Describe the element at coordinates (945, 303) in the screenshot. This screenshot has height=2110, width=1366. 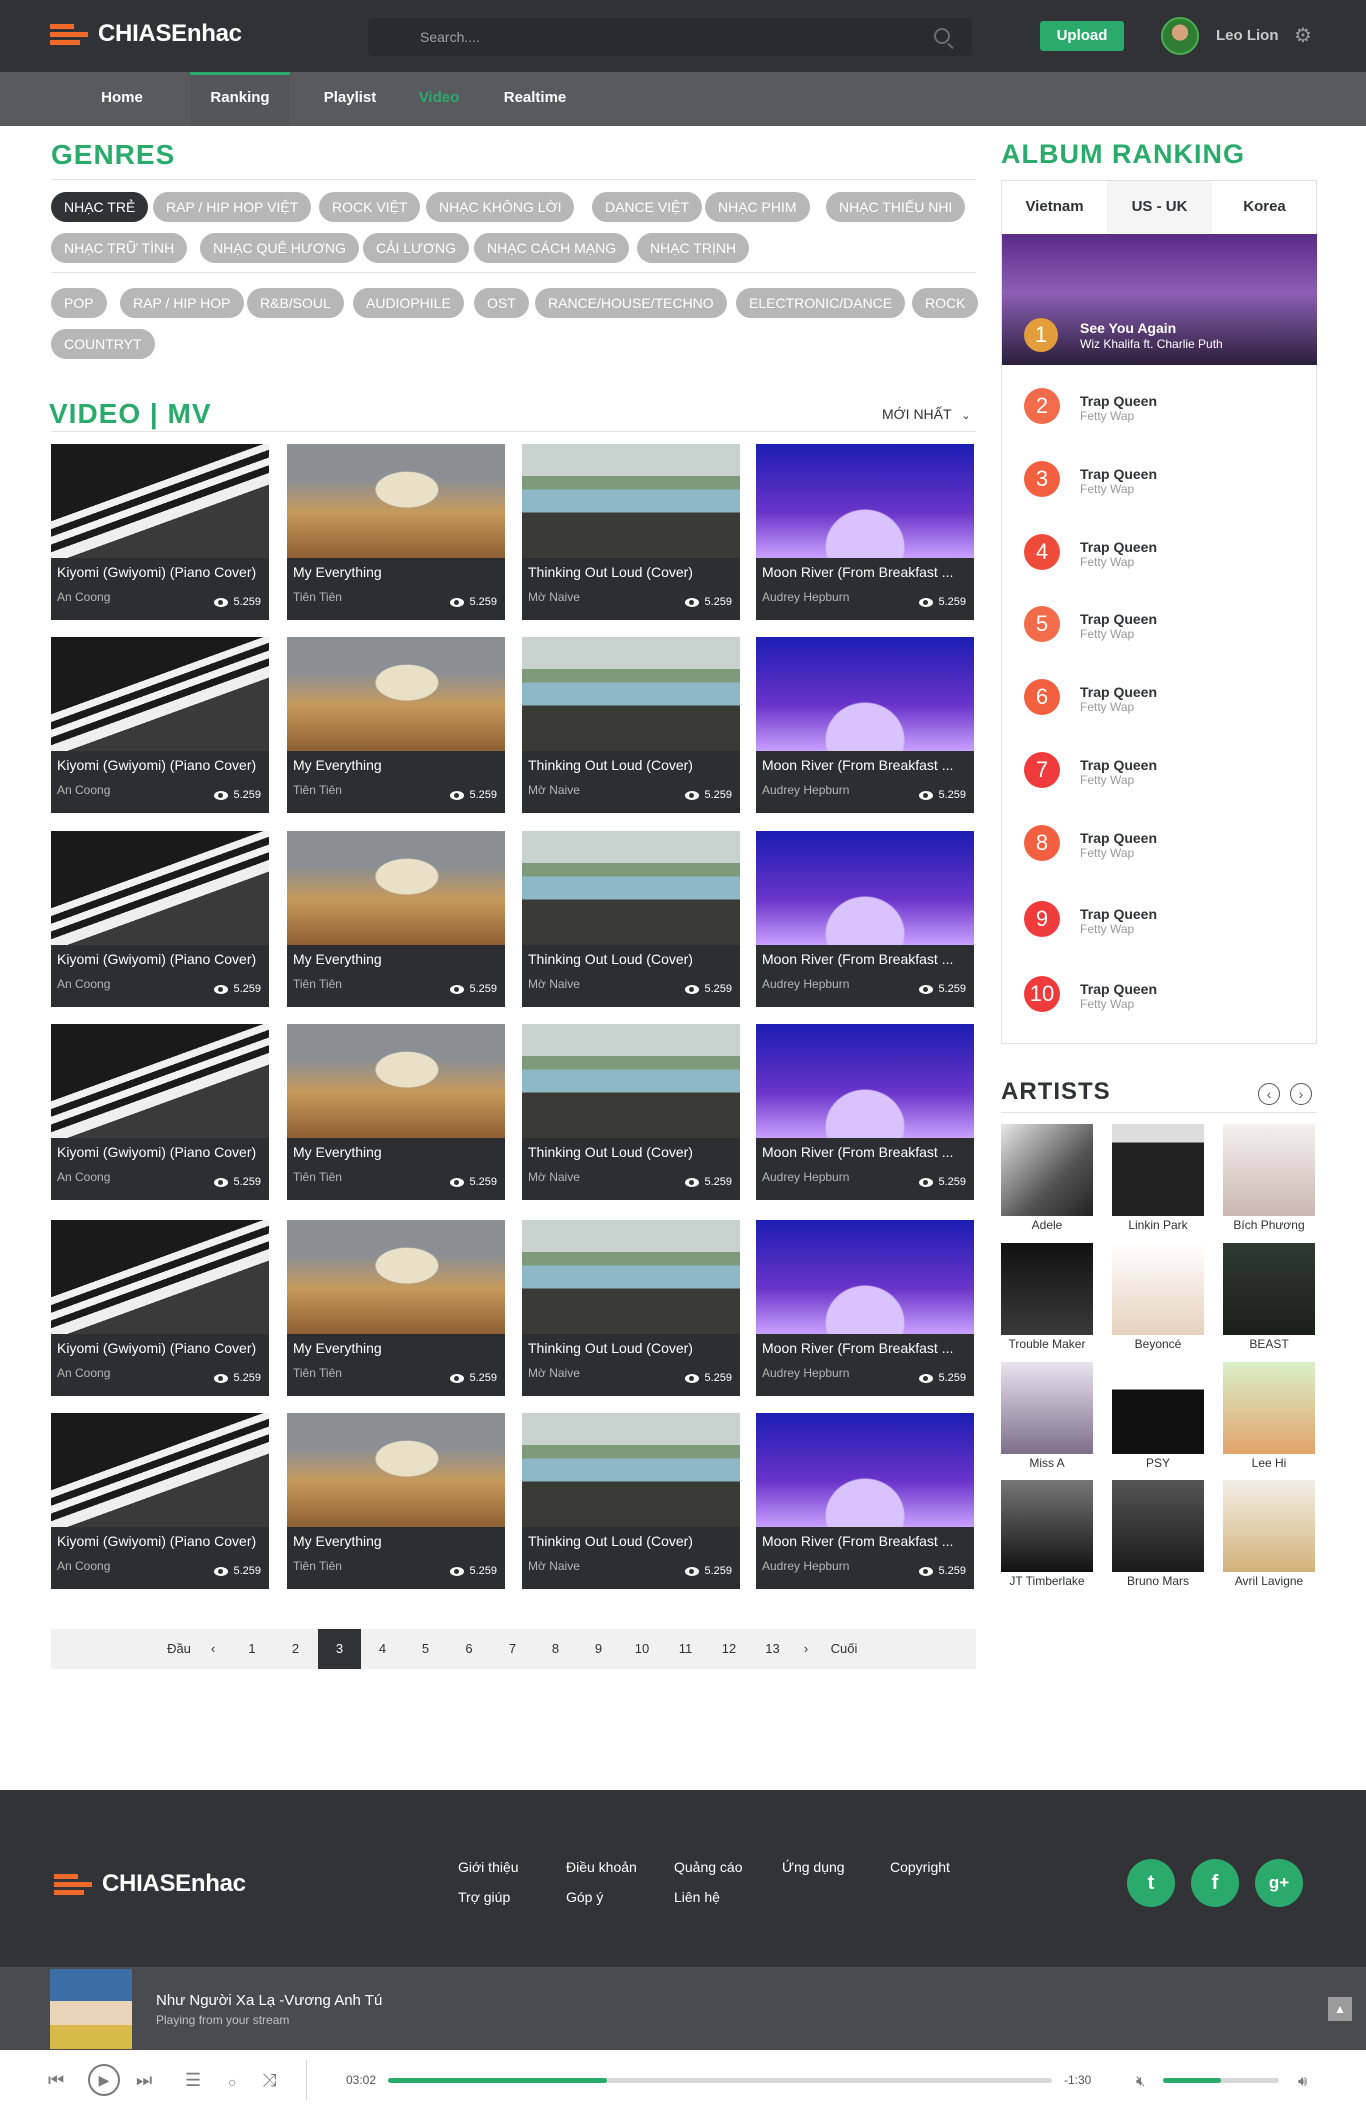
I see `genre-tag: ROCK` at that location.